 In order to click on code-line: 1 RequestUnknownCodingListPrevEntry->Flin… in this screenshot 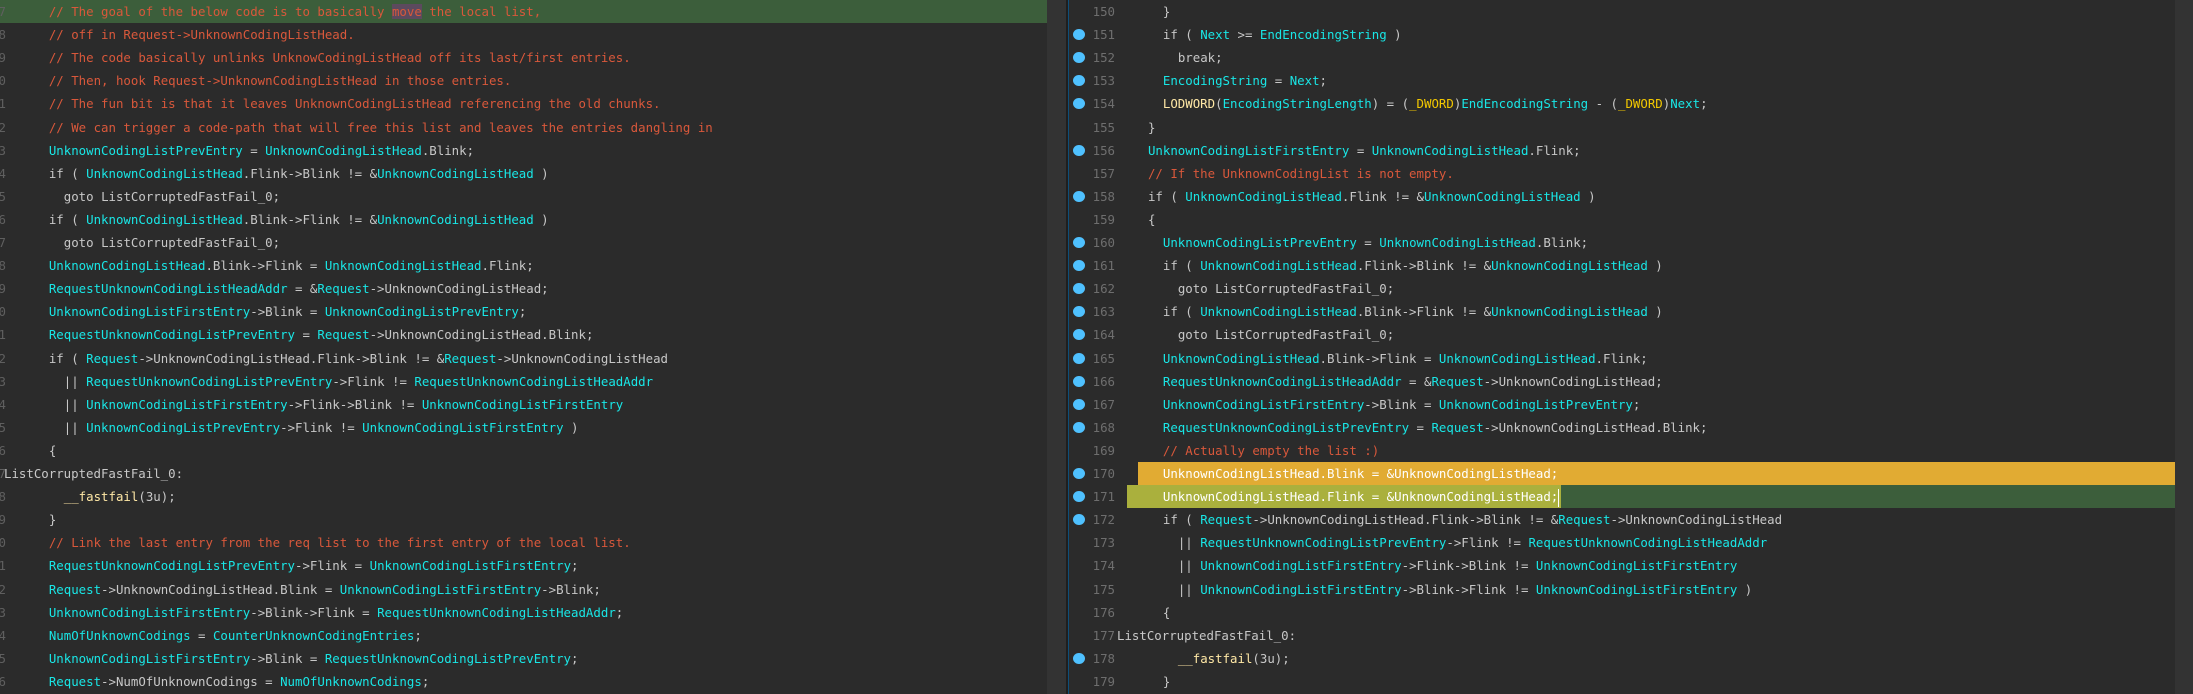, I will do `click(523, 565)`.